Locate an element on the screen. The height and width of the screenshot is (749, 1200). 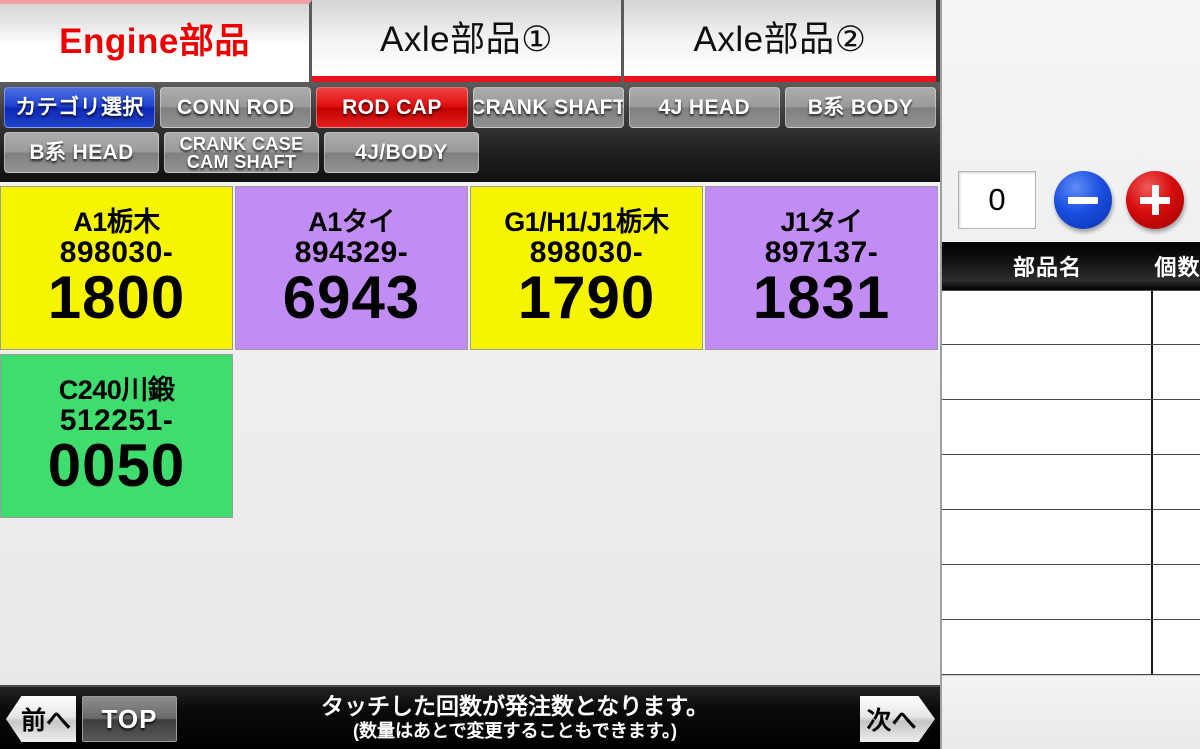
plus-glyph-vertical is located at coordinates (1155, 200).